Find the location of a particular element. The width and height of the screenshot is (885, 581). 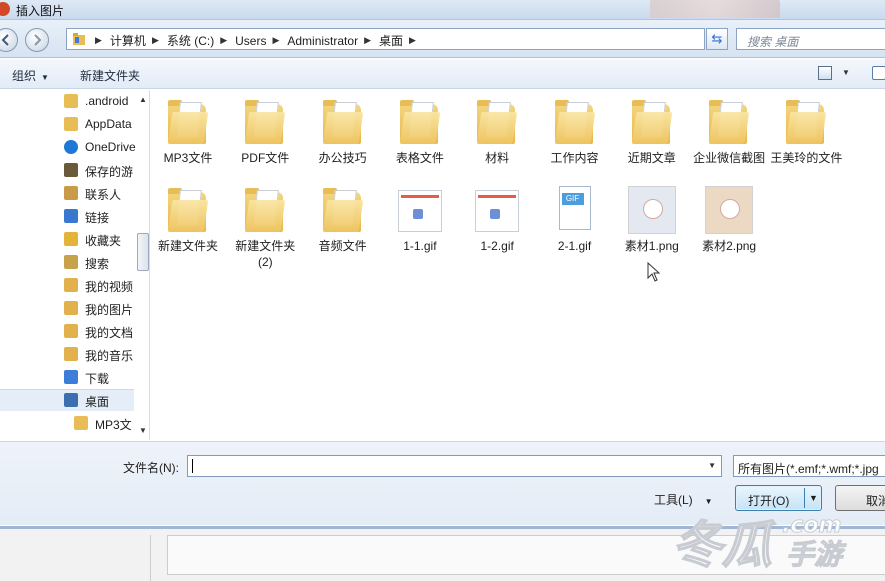

desktop-icon is located at coordinates (71, 400).